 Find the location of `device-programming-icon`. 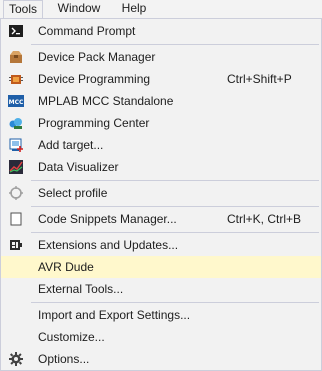

device-programming-icon is located at coordinates (16, 79).